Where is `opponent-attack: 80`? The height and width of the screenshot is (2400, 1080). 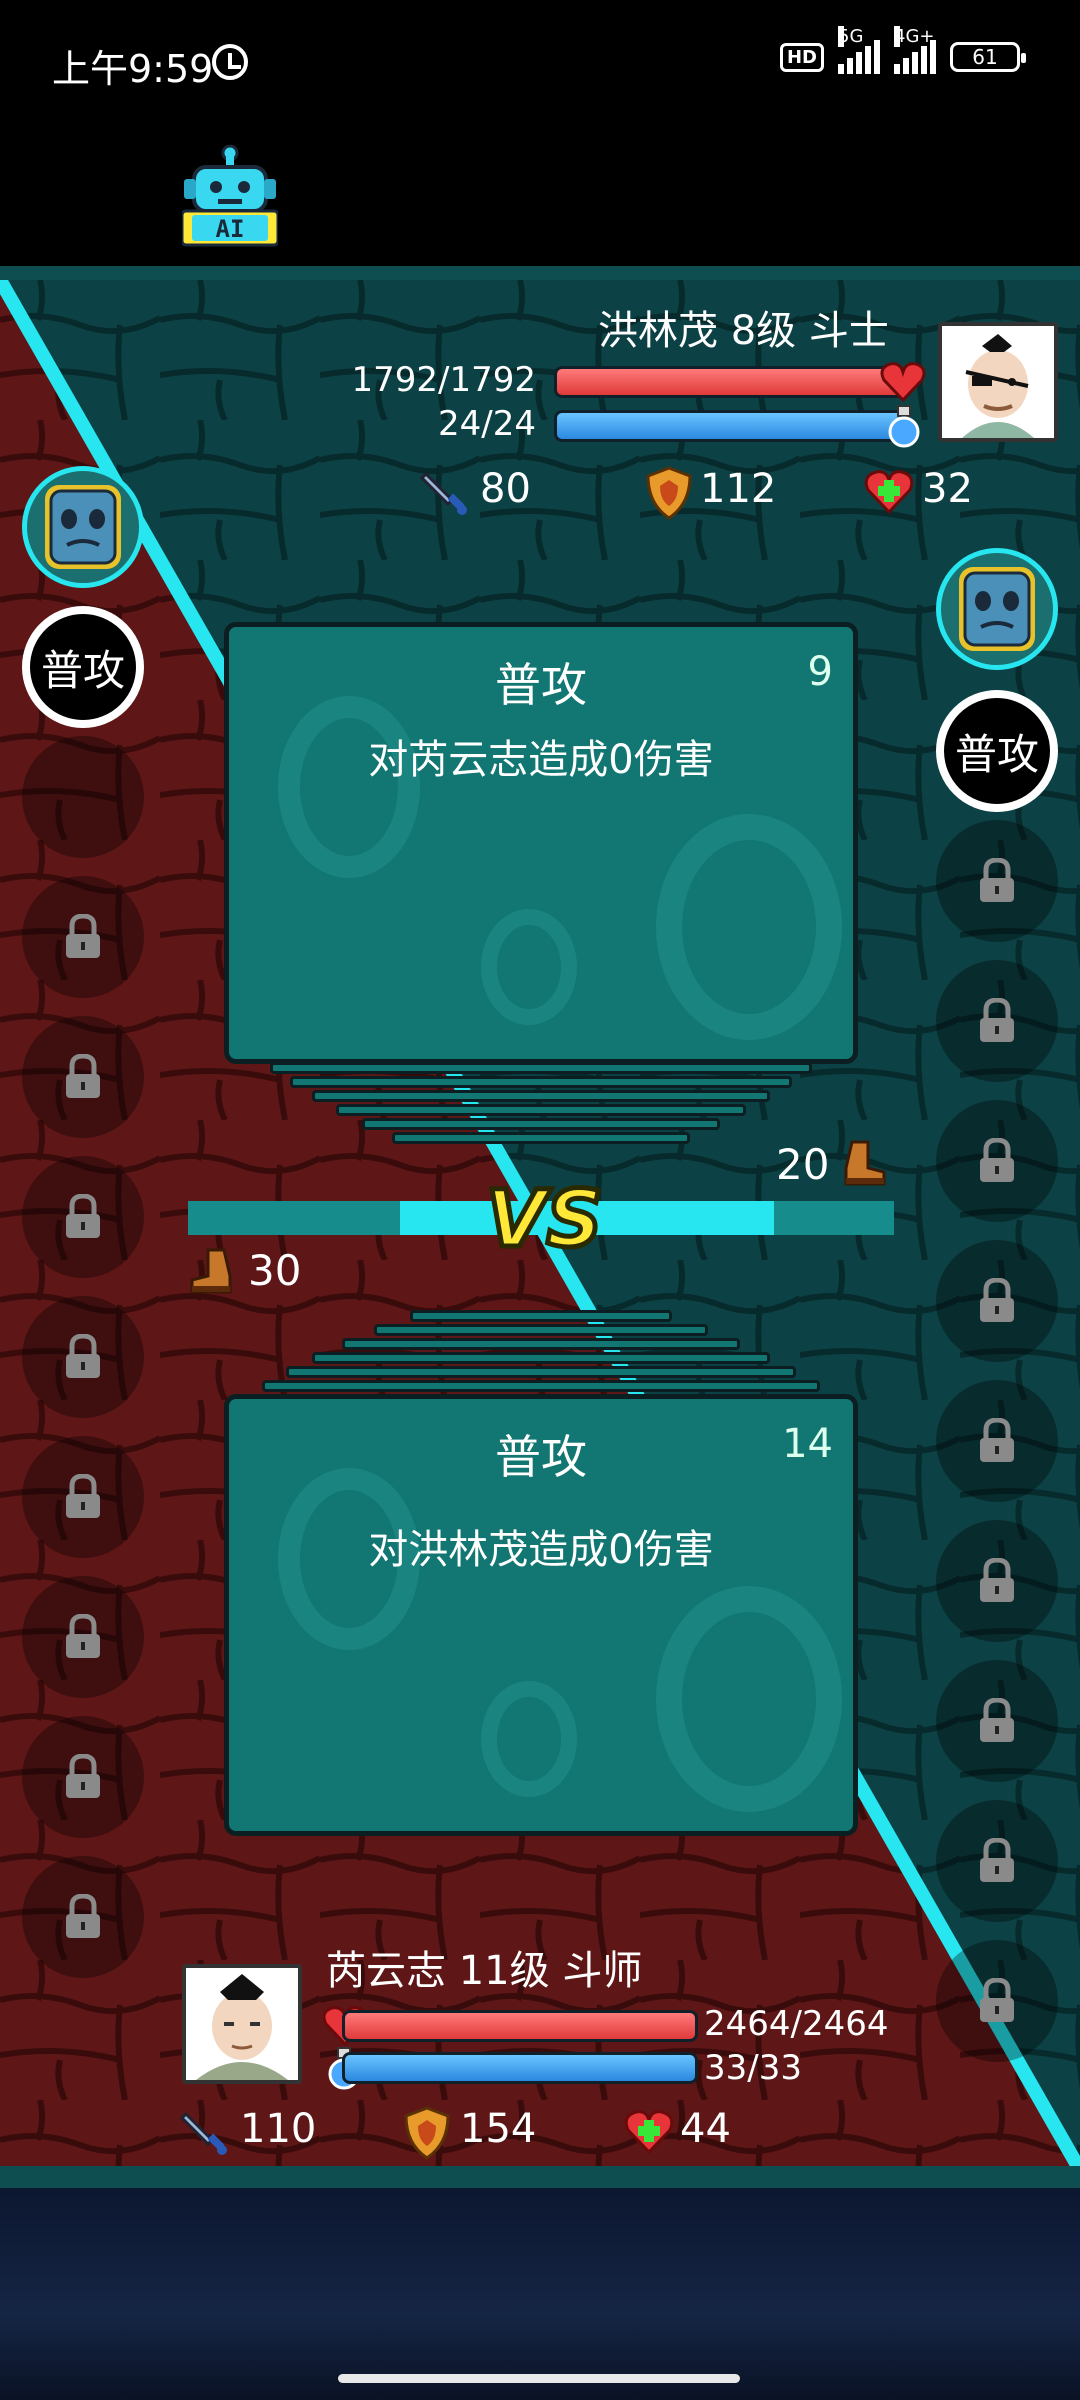
opponent-attack: 80 is located at coordinates (505, 489).